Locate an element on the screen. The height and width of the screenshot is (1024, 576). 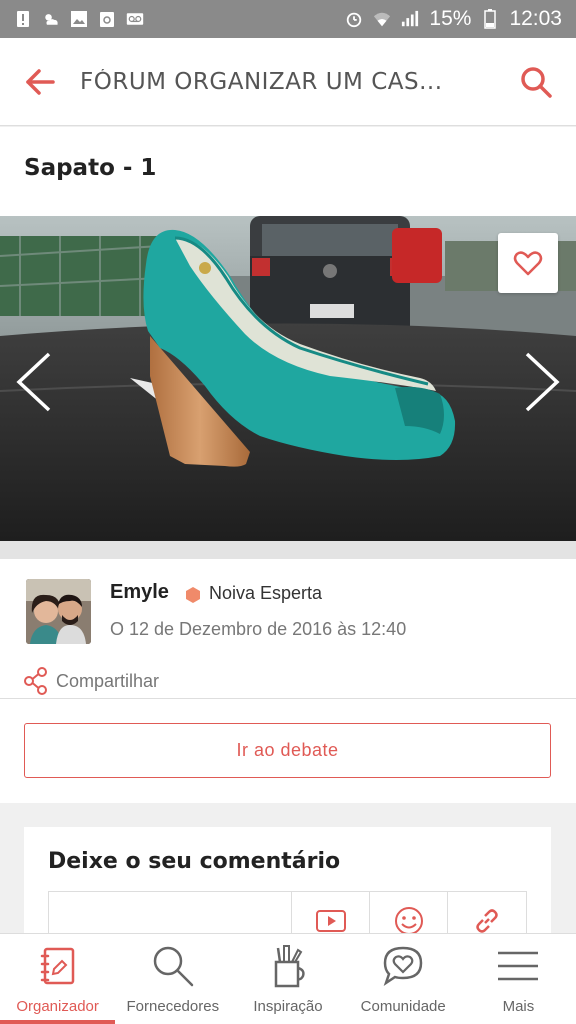
add-emoji-button is located at coordinates (409, 912).